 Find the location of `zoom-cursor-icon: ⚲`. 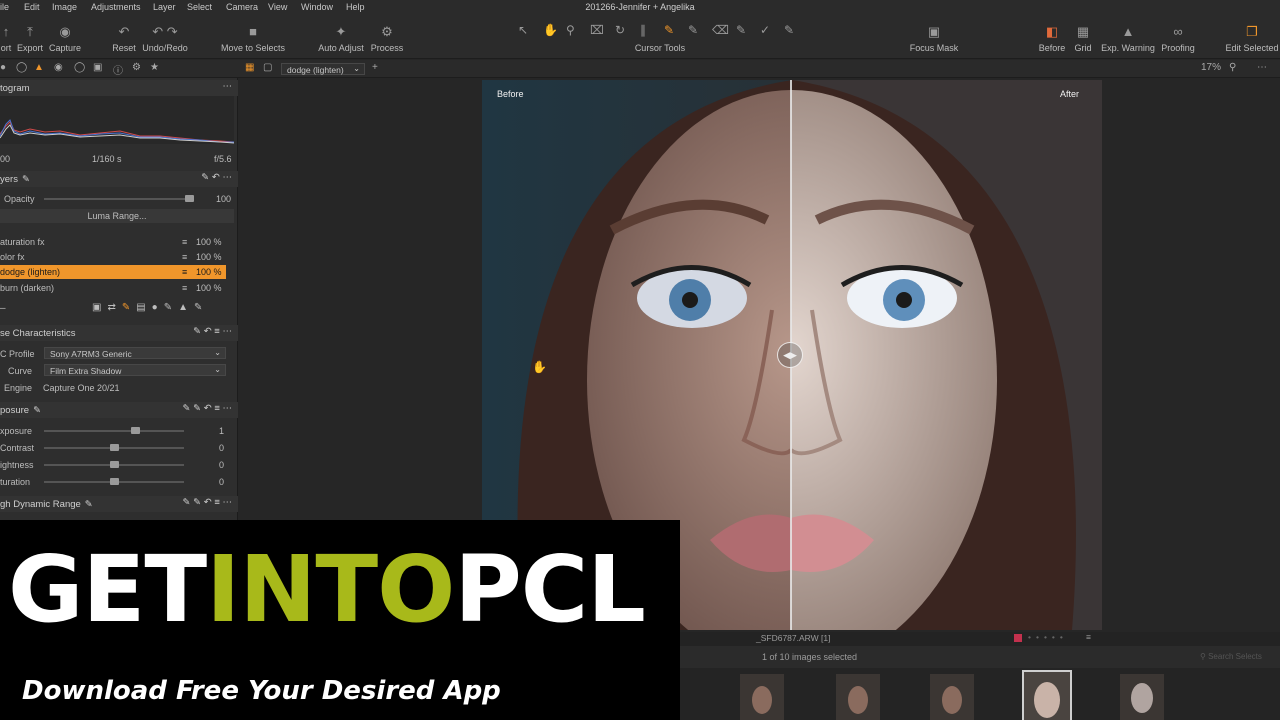

zoom-cursor-icon: ⚲ is located at coordinates (570, 30).